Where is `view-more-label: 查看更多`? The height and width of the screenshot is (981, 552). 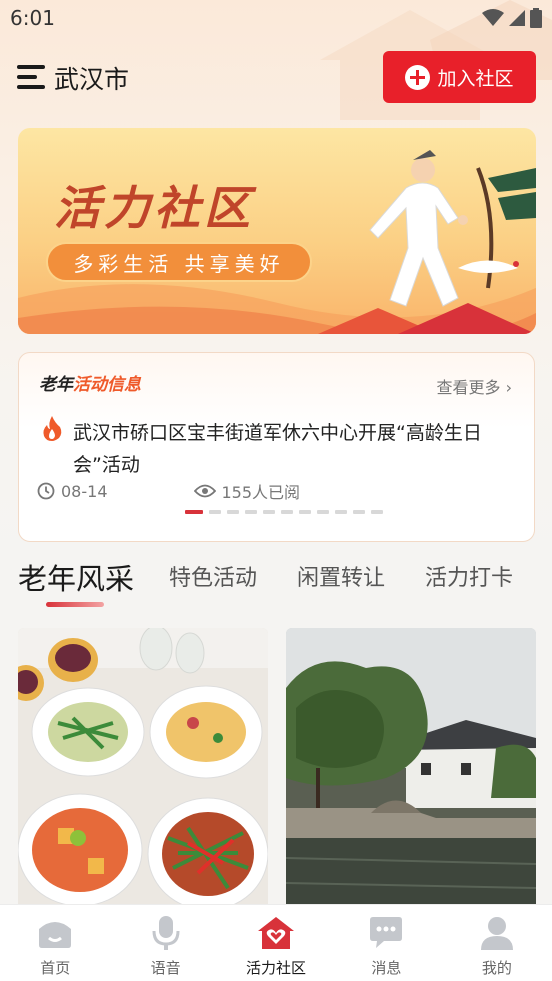 view-more-label: 查看更多 is located at coordinates (468, 387).